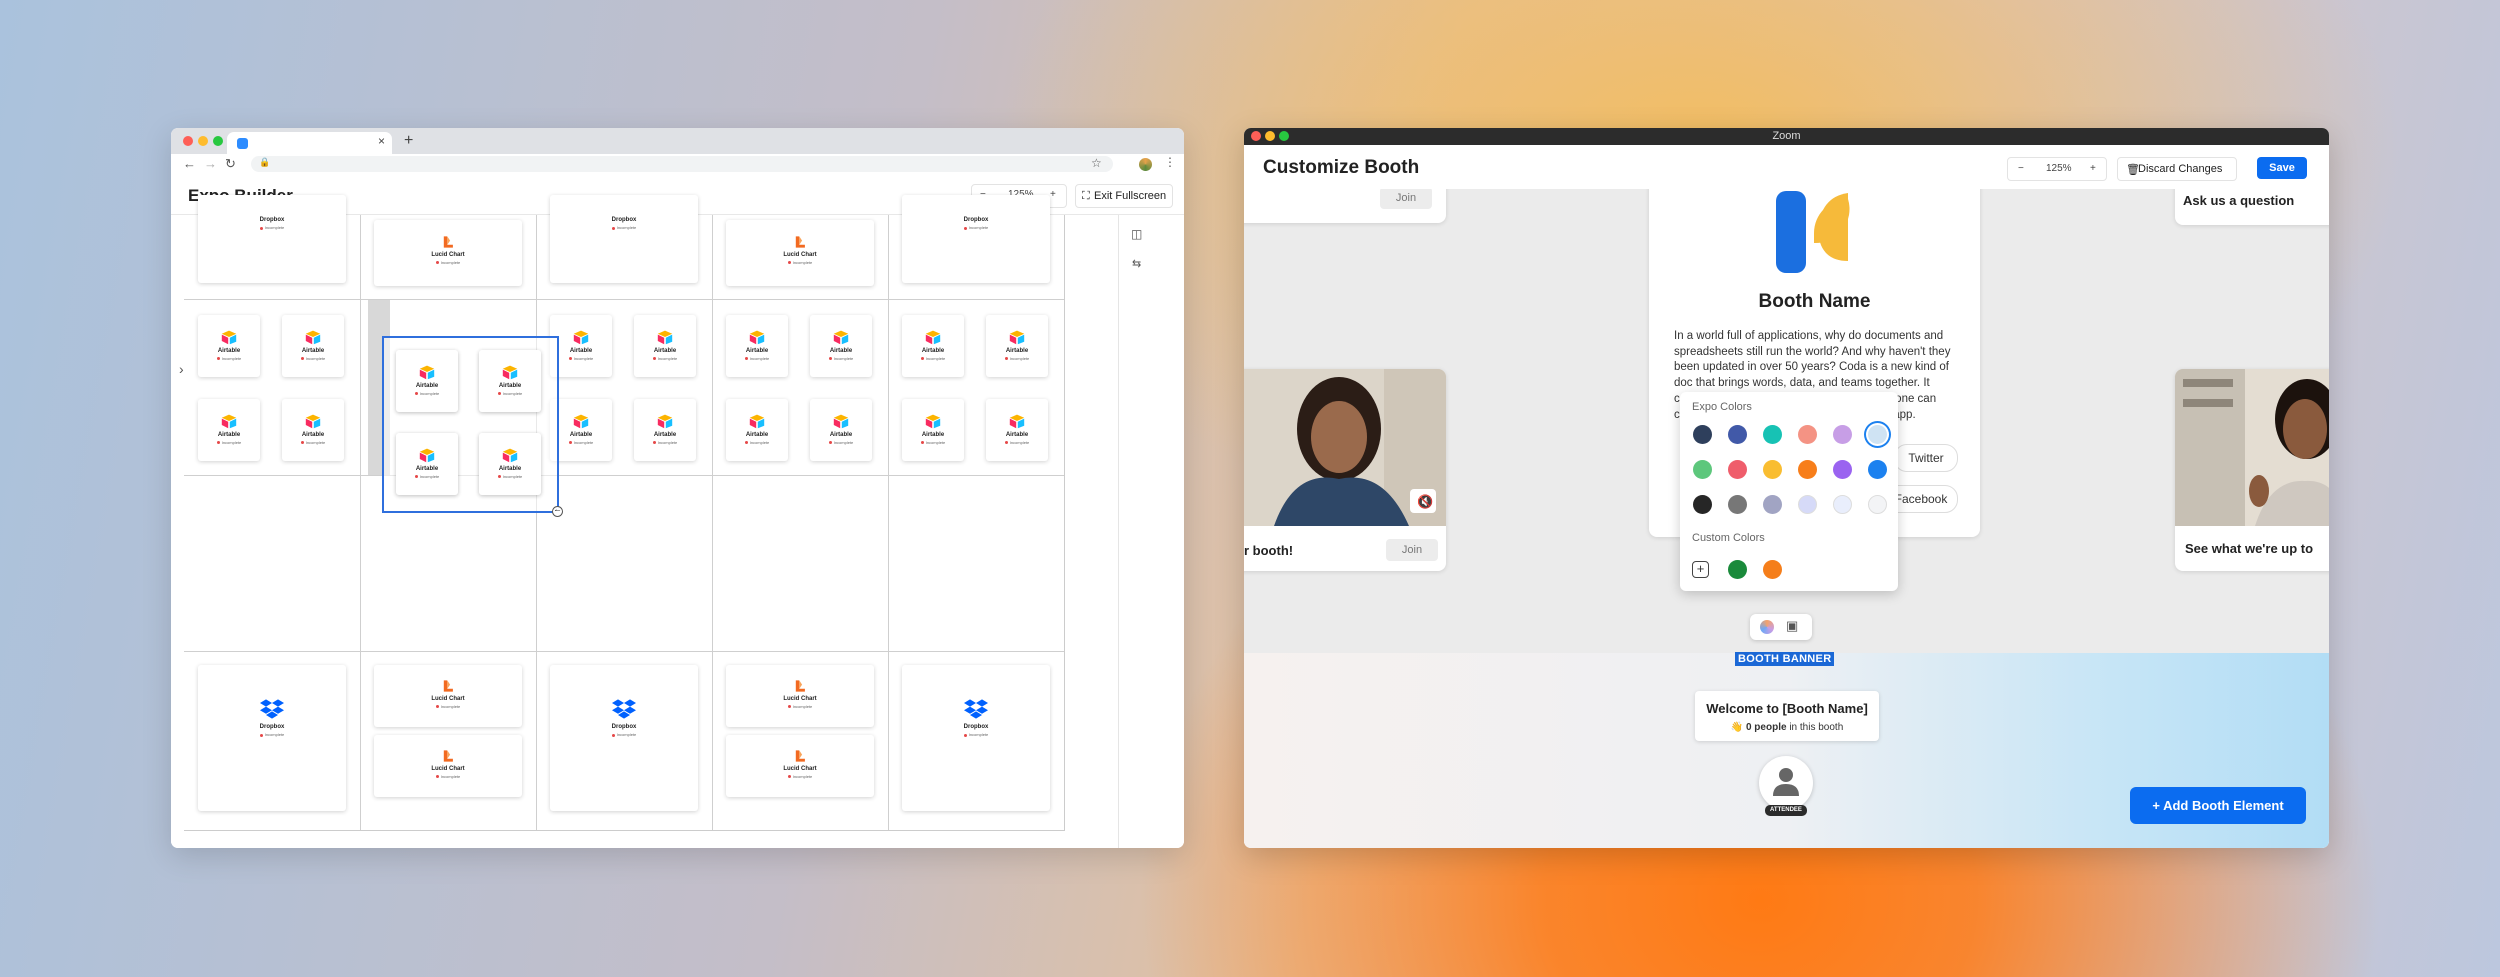 This screenshot has height=977, width=2500. What do you see at coordinates (2177, 169) in the screenshot?
I see `discard-changes-button: 🗑 Discard Changes` at bounding box center [2177, 169].